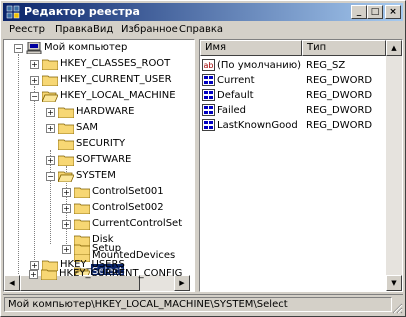 The image size is (406, 317). I want to click on tree-node-hkcu: + HKEY_CURRENT_USER, so click(94, 80).